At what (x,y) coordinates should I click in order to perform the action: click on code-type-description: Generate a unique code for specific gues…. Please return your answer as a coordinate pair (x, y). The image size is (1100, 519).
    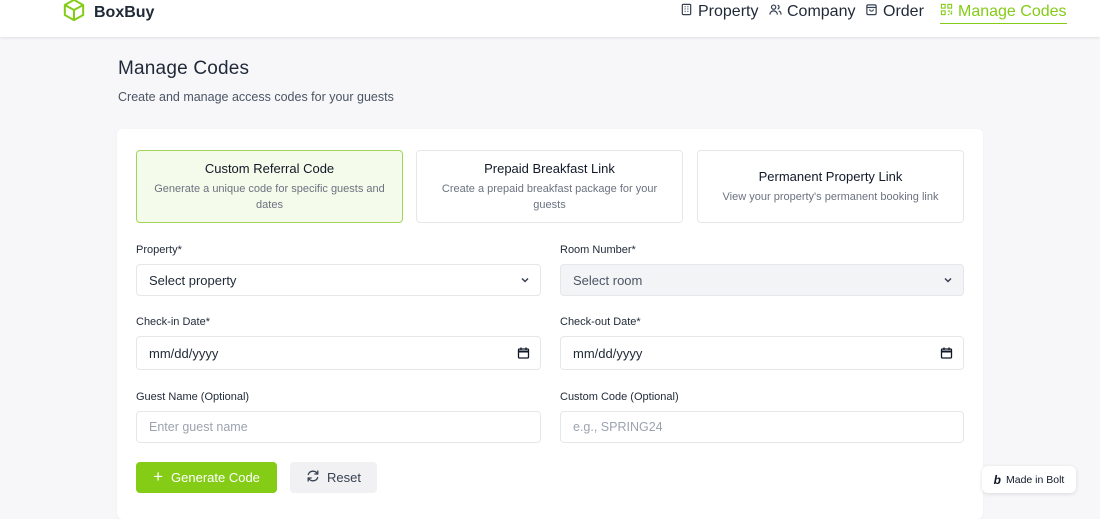
    Looking at the image, I should click on (269, 196).